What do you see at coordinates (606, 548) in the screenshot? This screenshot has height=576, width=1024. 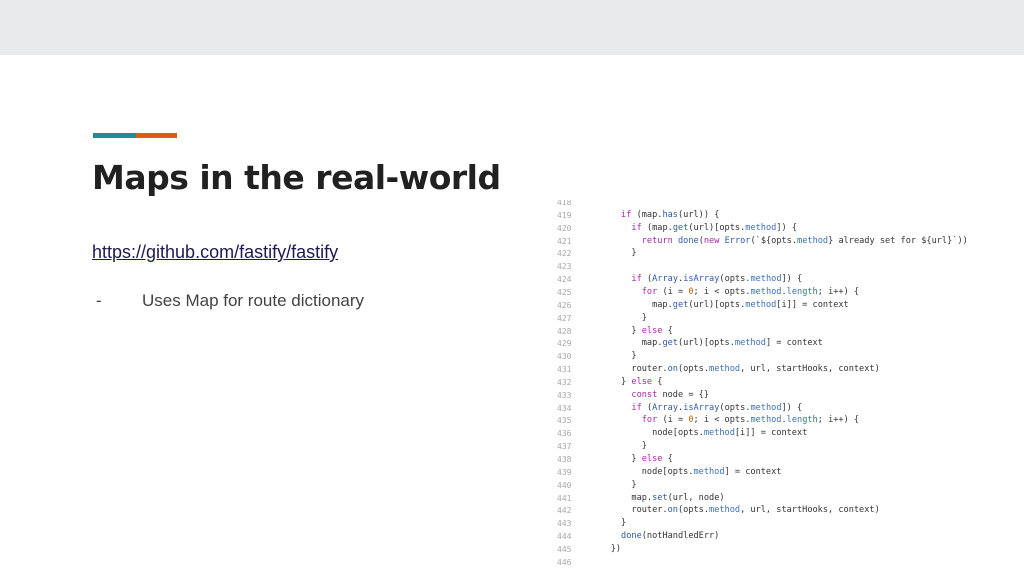 I see `code-text: })` at bounding box center [606, 548].